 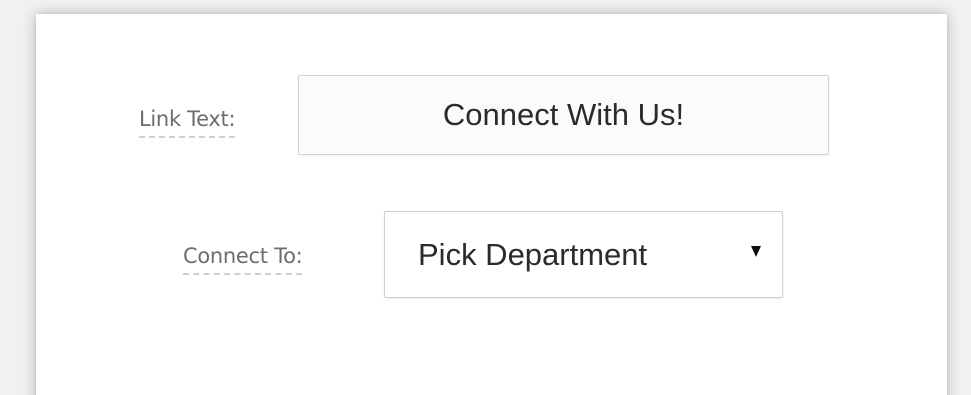 I want to click on department-select-value: Pick Department, so click(x=533, y=254).